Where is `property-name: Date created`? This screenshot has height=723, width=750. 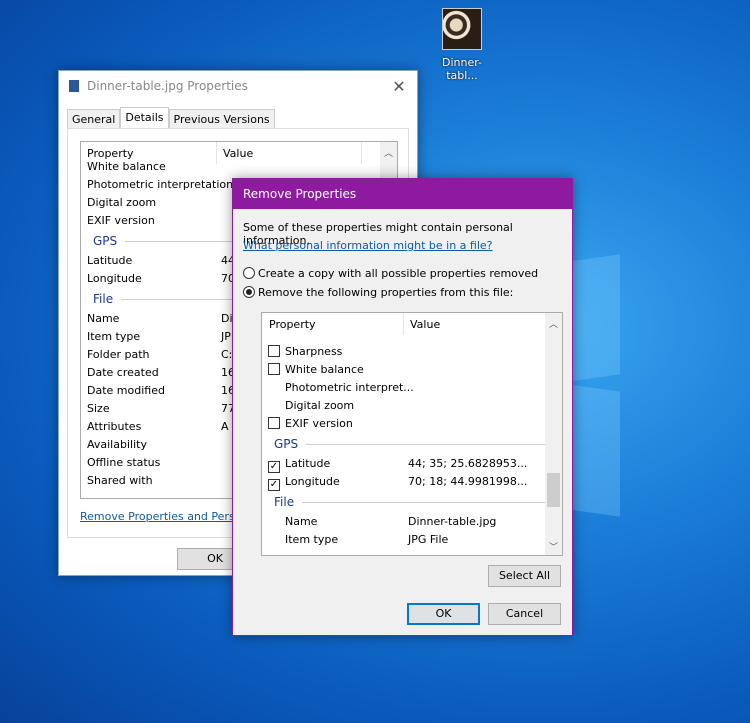 property-name: Date created is located at coordinates (123, 372).